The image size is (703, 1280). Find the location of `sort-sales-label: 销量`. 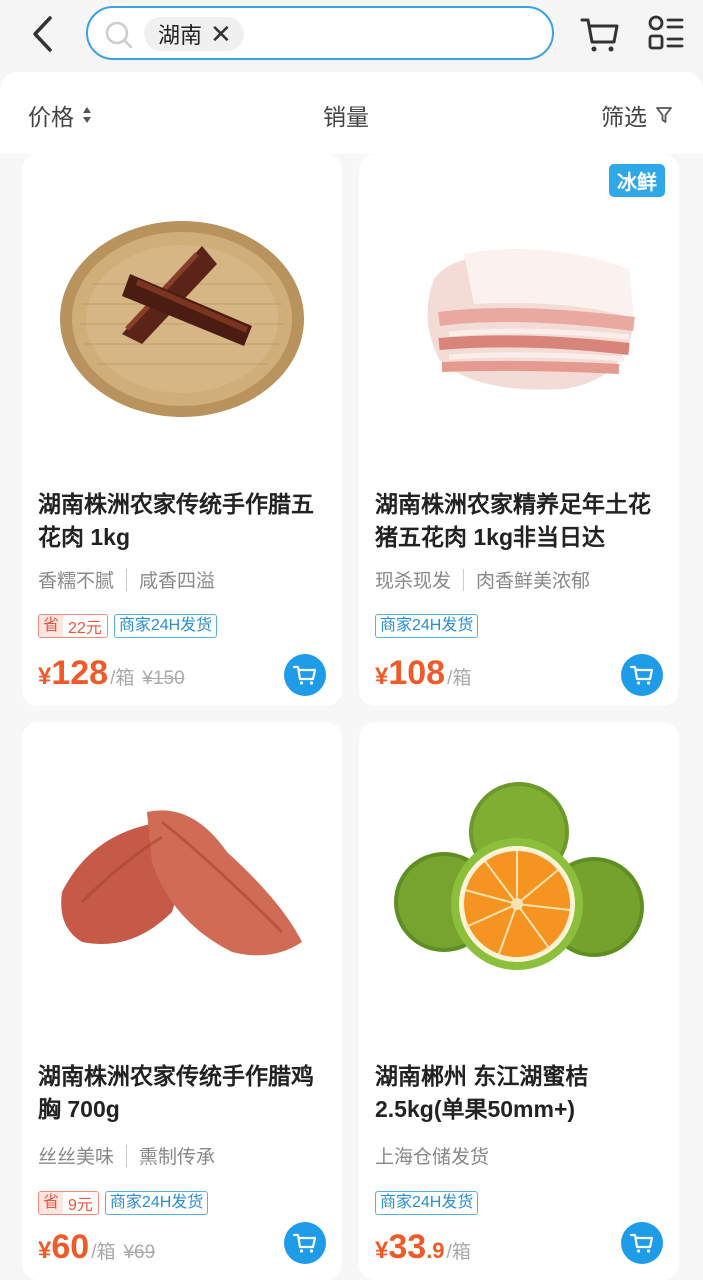

sort-sales-label: 销量 is located at coordinates (346, 117).